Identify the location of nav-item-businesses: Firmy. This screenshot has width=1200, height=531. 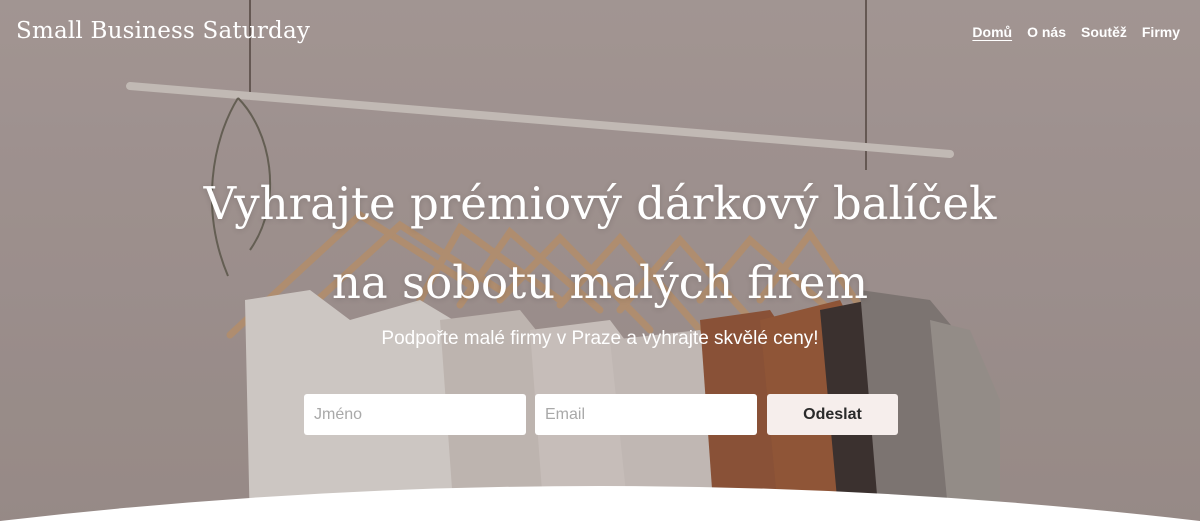
(1161, 32).